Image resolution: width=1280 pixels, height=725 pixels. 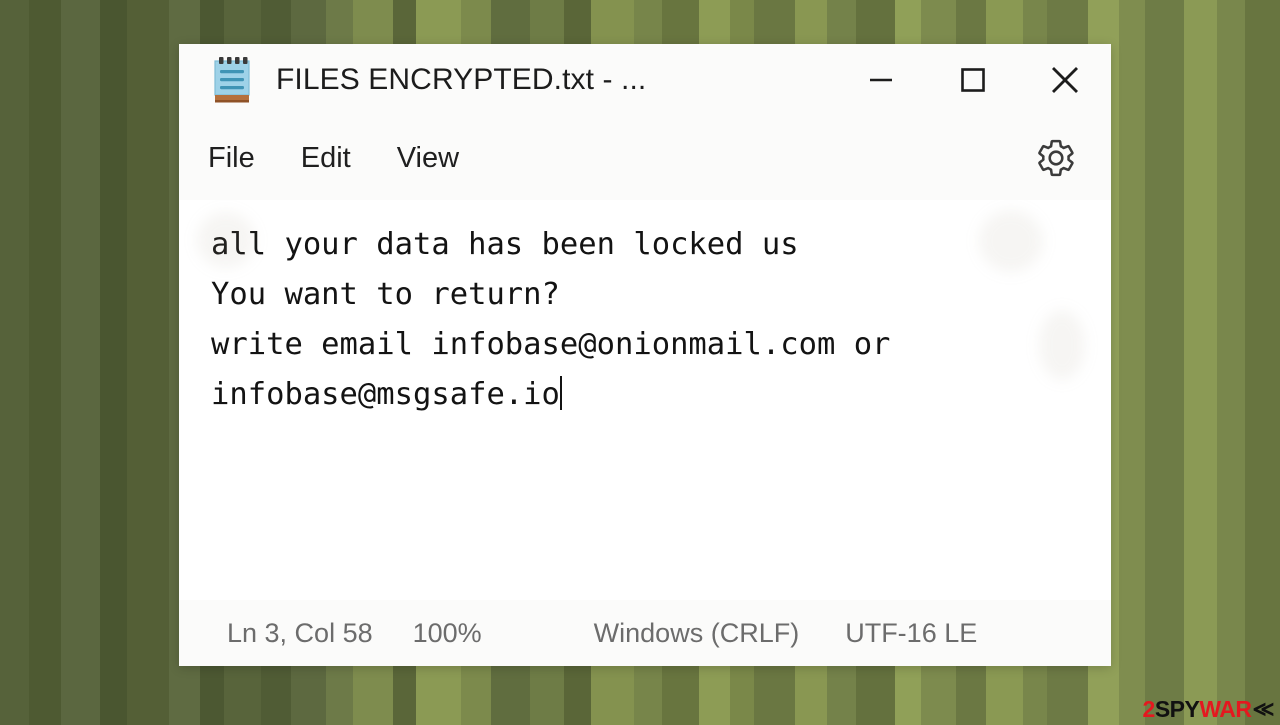 I want to click on maximize-button, so click(x=973, y=80).